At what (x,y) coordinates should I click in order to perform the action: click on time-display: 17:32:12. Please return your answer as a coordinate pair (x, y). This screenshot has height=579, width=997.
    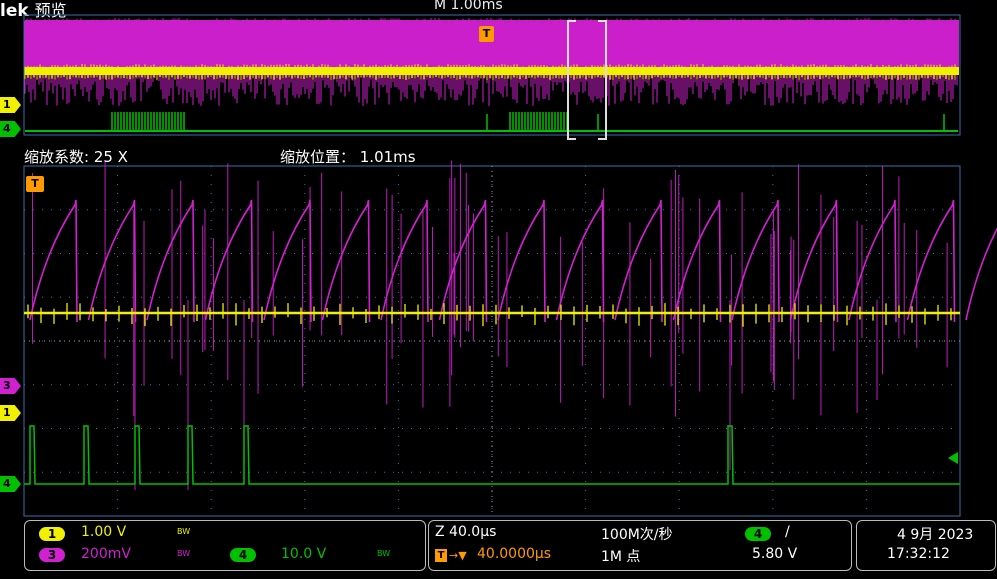
    Looking at the image, I should click on (918, 554).